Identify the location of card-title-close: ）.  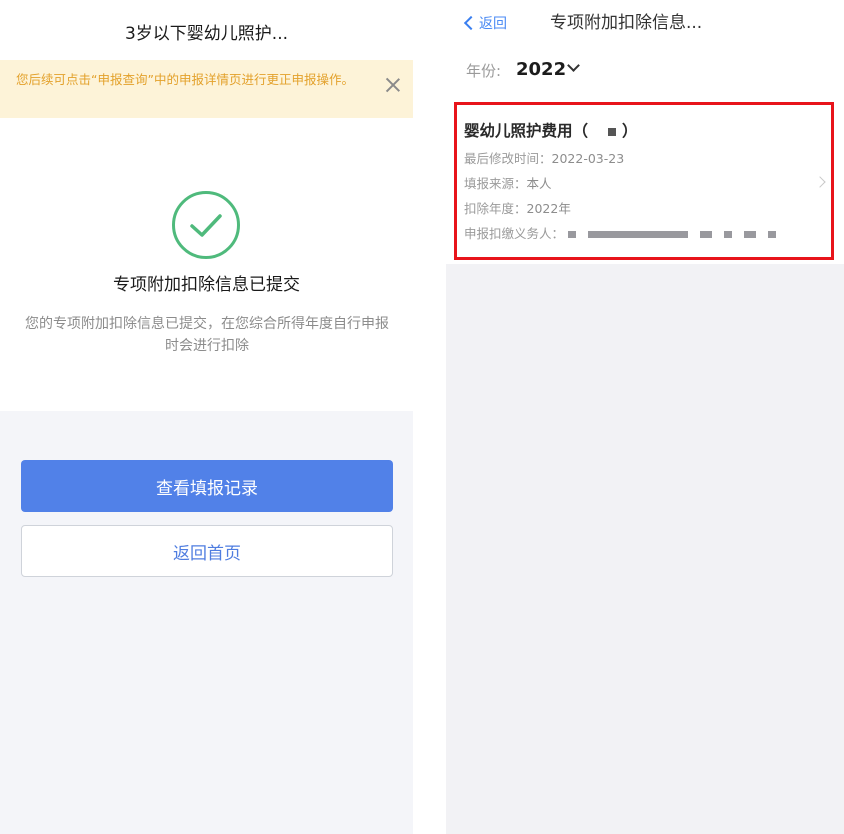
(630, 131).